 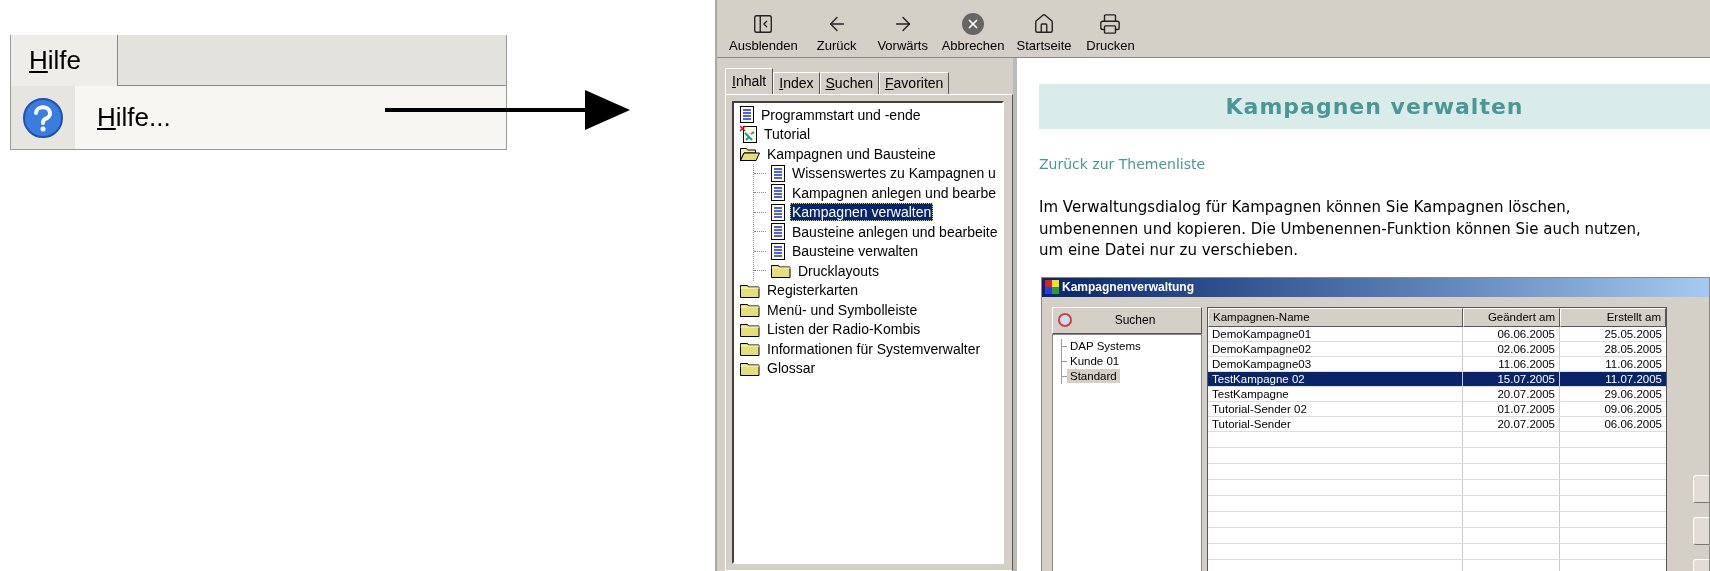 What do you see at coordinates (1335, 423) in the screenshot?
I see `table-cell: Tutorial-Sender` at bounding box center [1335, 423].